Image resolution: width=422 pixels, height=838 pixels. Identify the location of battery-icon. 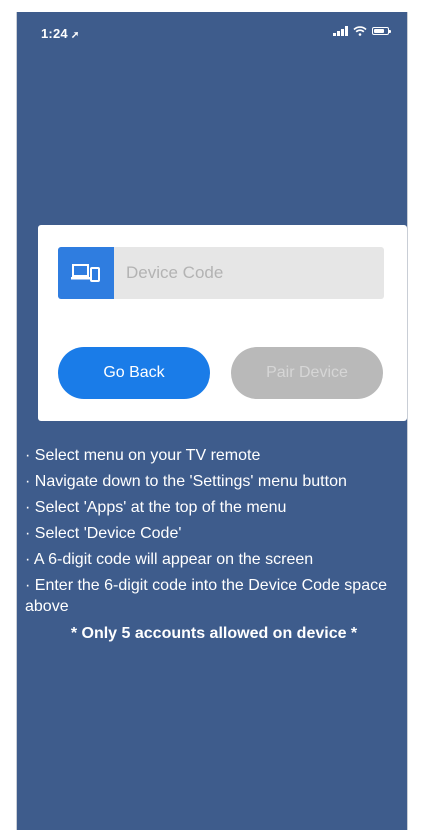
(381, 31).